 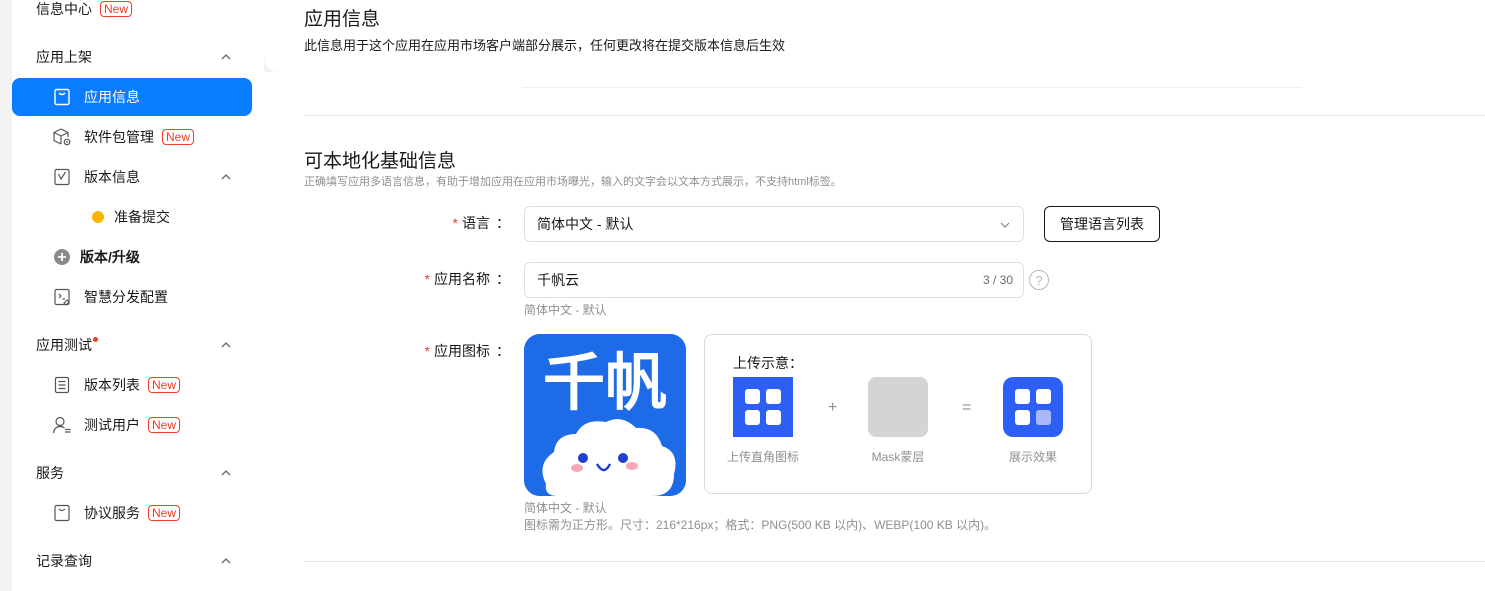 I want to click on language-select: 简体中文 - 默认, so click(x=774, y=224).